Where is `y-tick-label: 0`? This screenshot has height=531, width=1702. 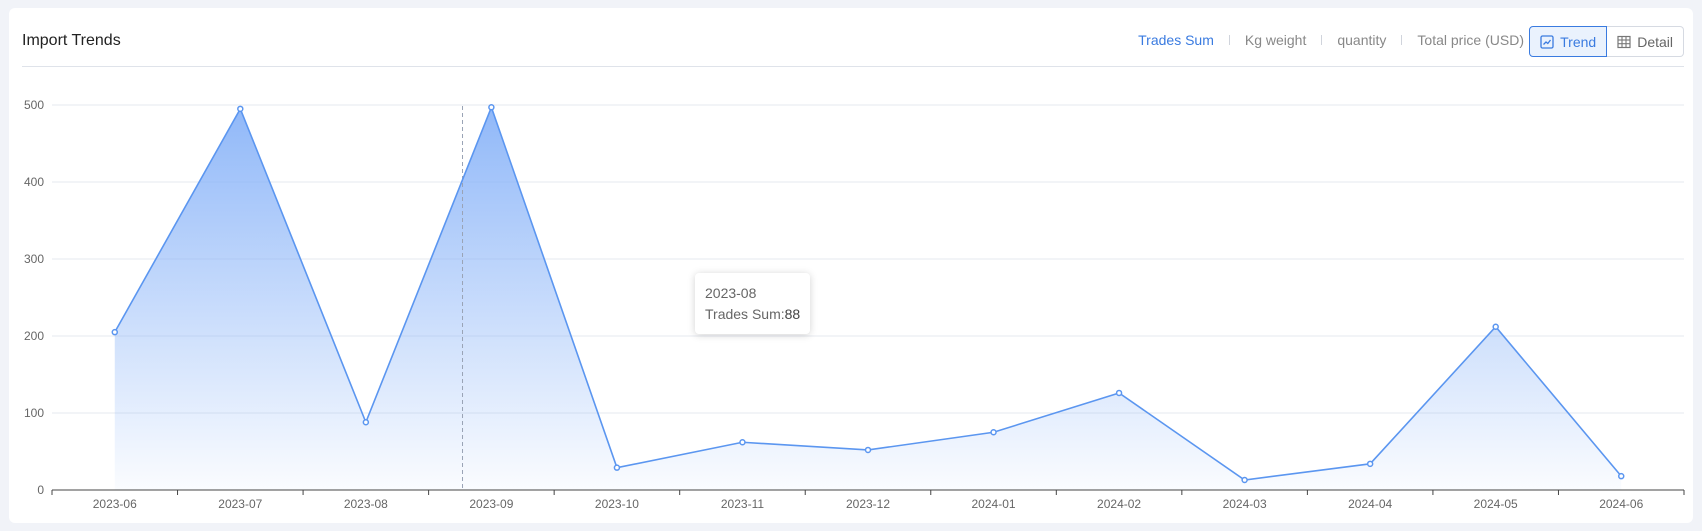 y-tick-label: 0 is located at coordinates (40, 490).